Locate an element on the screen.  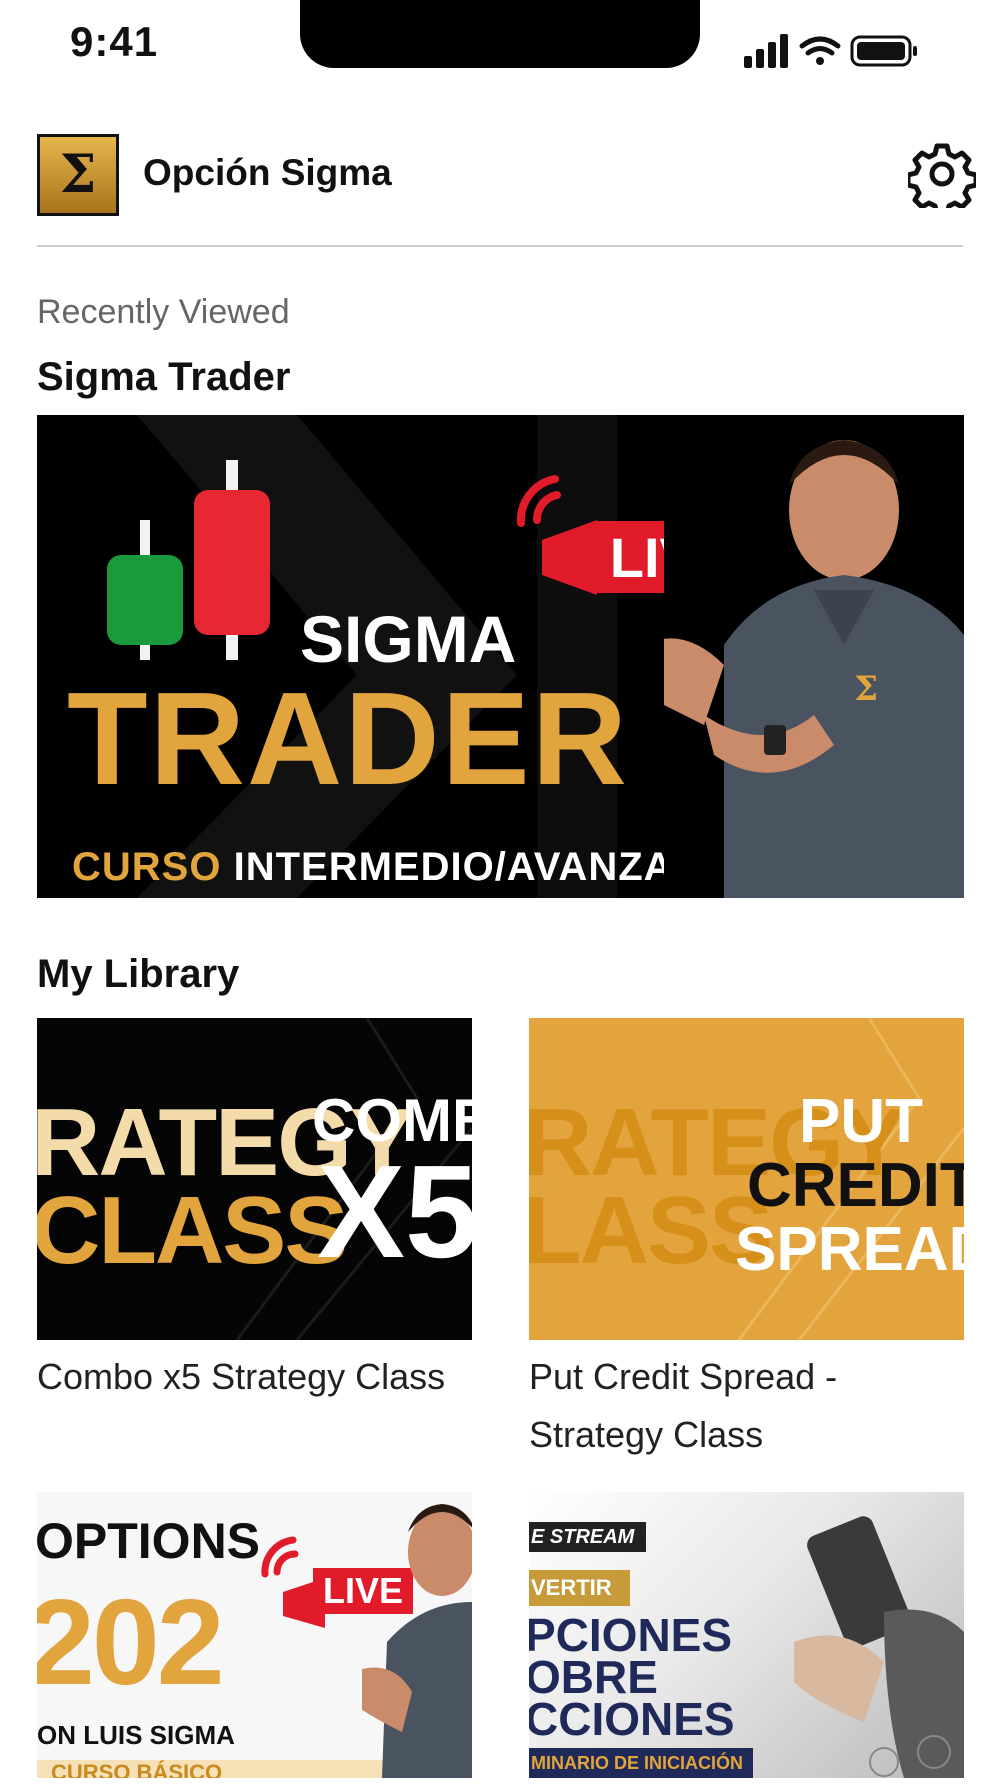
app-title: Opción Sigma is located at coordinates (267, 172).